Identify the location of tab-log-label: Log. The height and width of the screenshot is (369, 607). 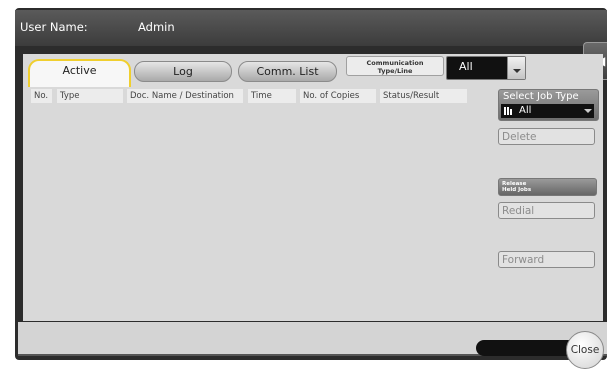
(183, 71).